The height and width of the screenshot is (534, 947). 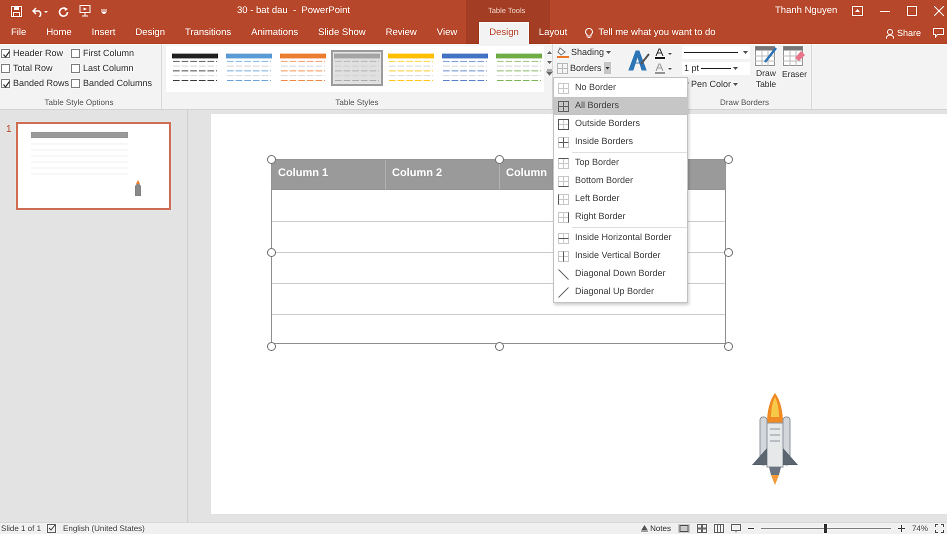 I want to click on menu-item: Inside Horizontal Border, so click(x=620, y=238).